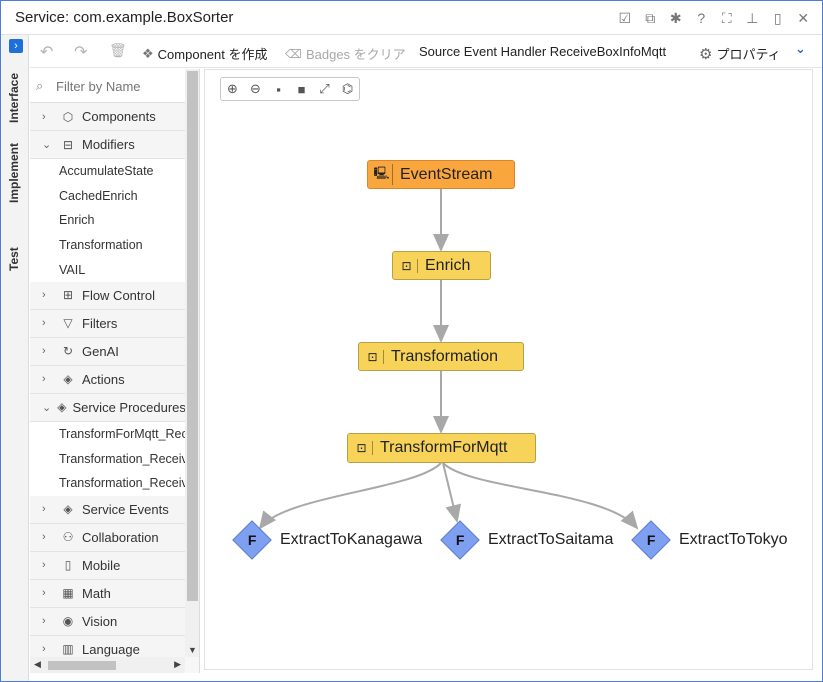  Describe the element at coordinates (107, 171) in the screenshot. I see `palette-item: AccumulateState` at that location.